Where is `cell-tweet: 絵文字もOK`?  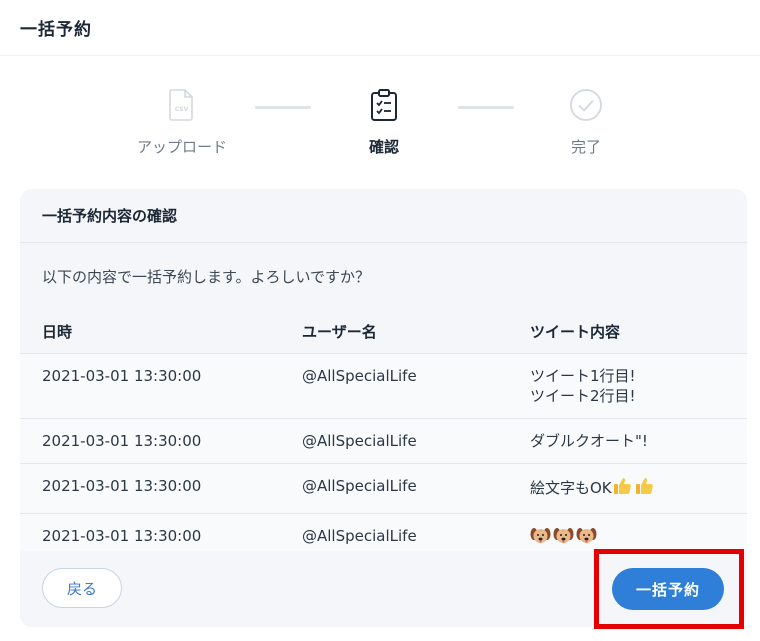 cell-tweet: 絵文字もOK is located at coordinates (638, 488).